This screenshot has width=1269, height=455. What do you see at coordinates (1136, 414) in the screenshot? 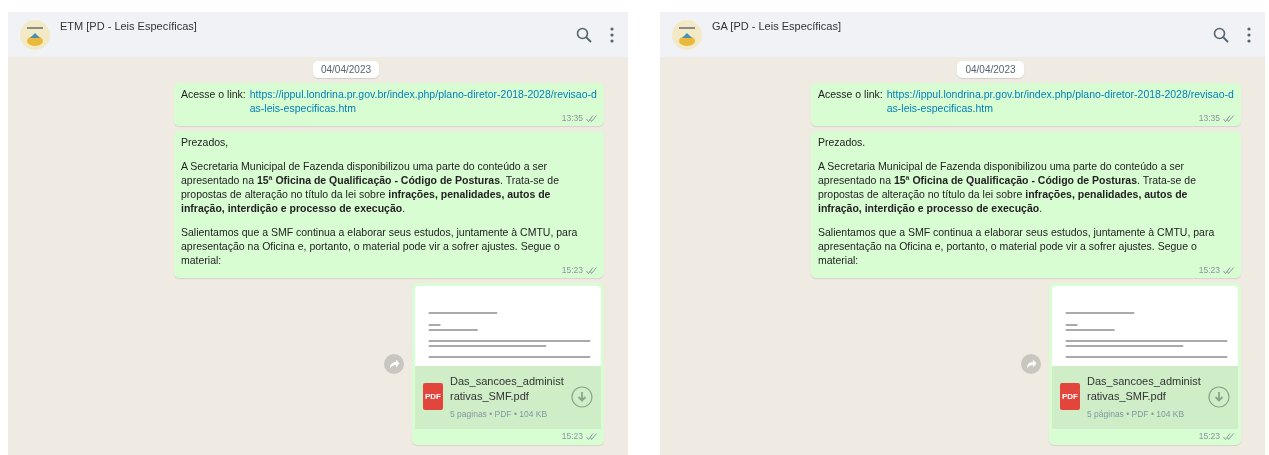
I see `file-details: 5 páginas • PDF • 104 KB` at bounding box center [1136, 414].